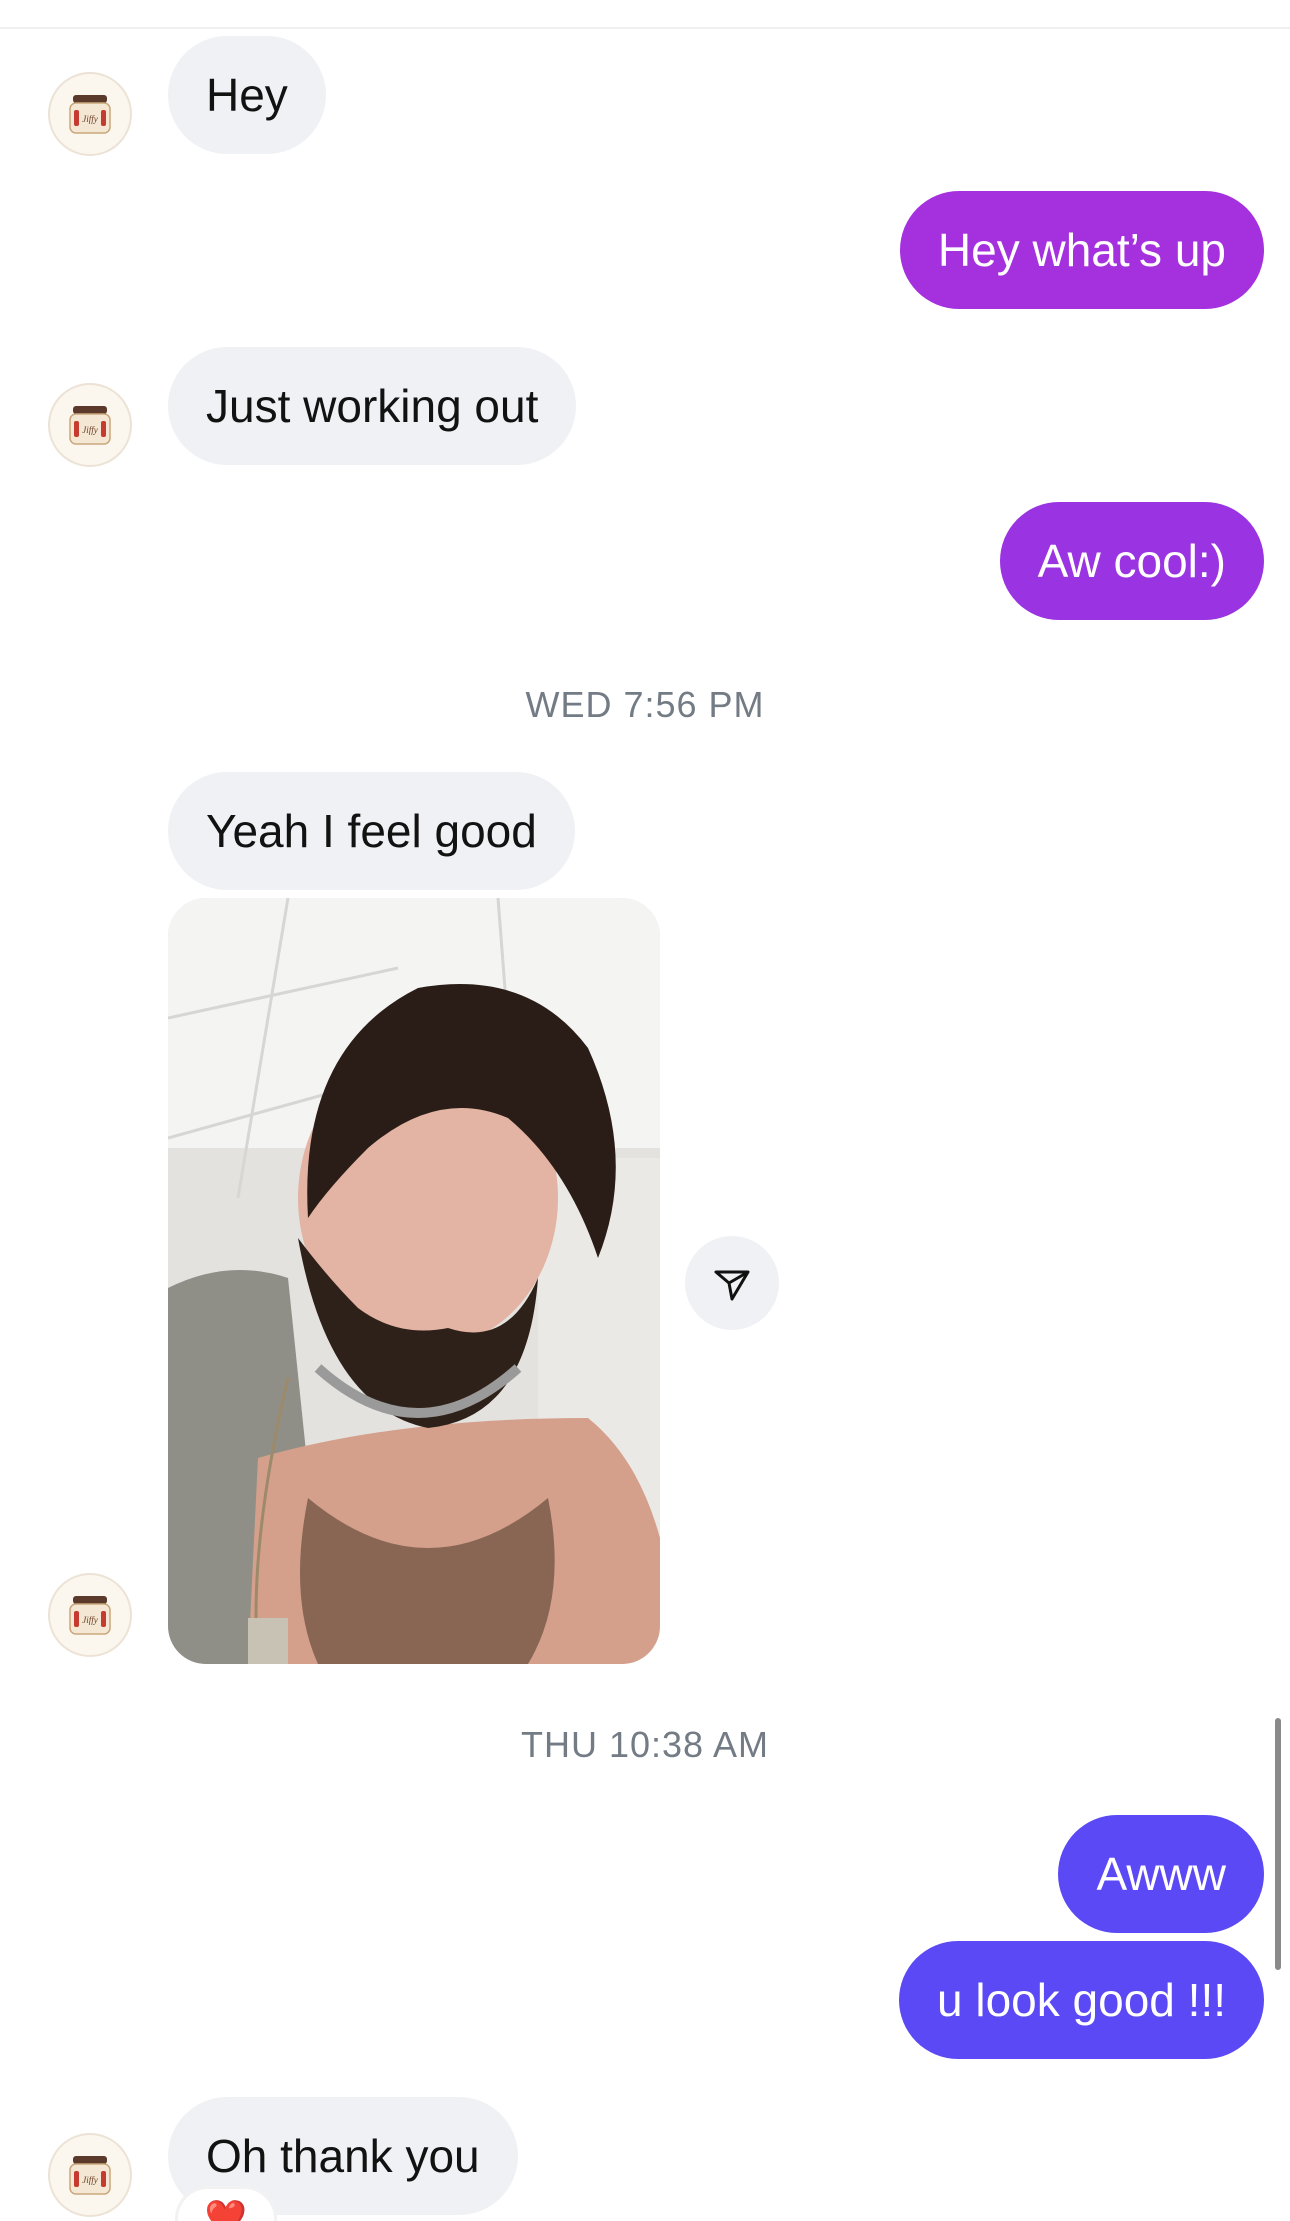 This screenshot has width=1290, height=2221. What do you see at coordinates (732, 1285) in the screenshot?
I see `send-icon` at bounding box center [732, 1285].